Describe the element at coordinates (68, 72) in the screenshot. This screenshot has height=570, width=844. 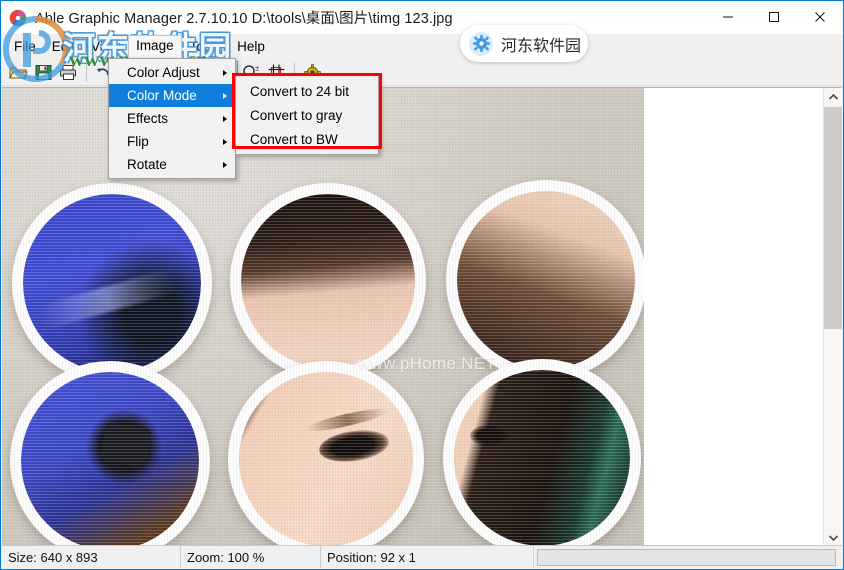
I see `print-icon` at that location.